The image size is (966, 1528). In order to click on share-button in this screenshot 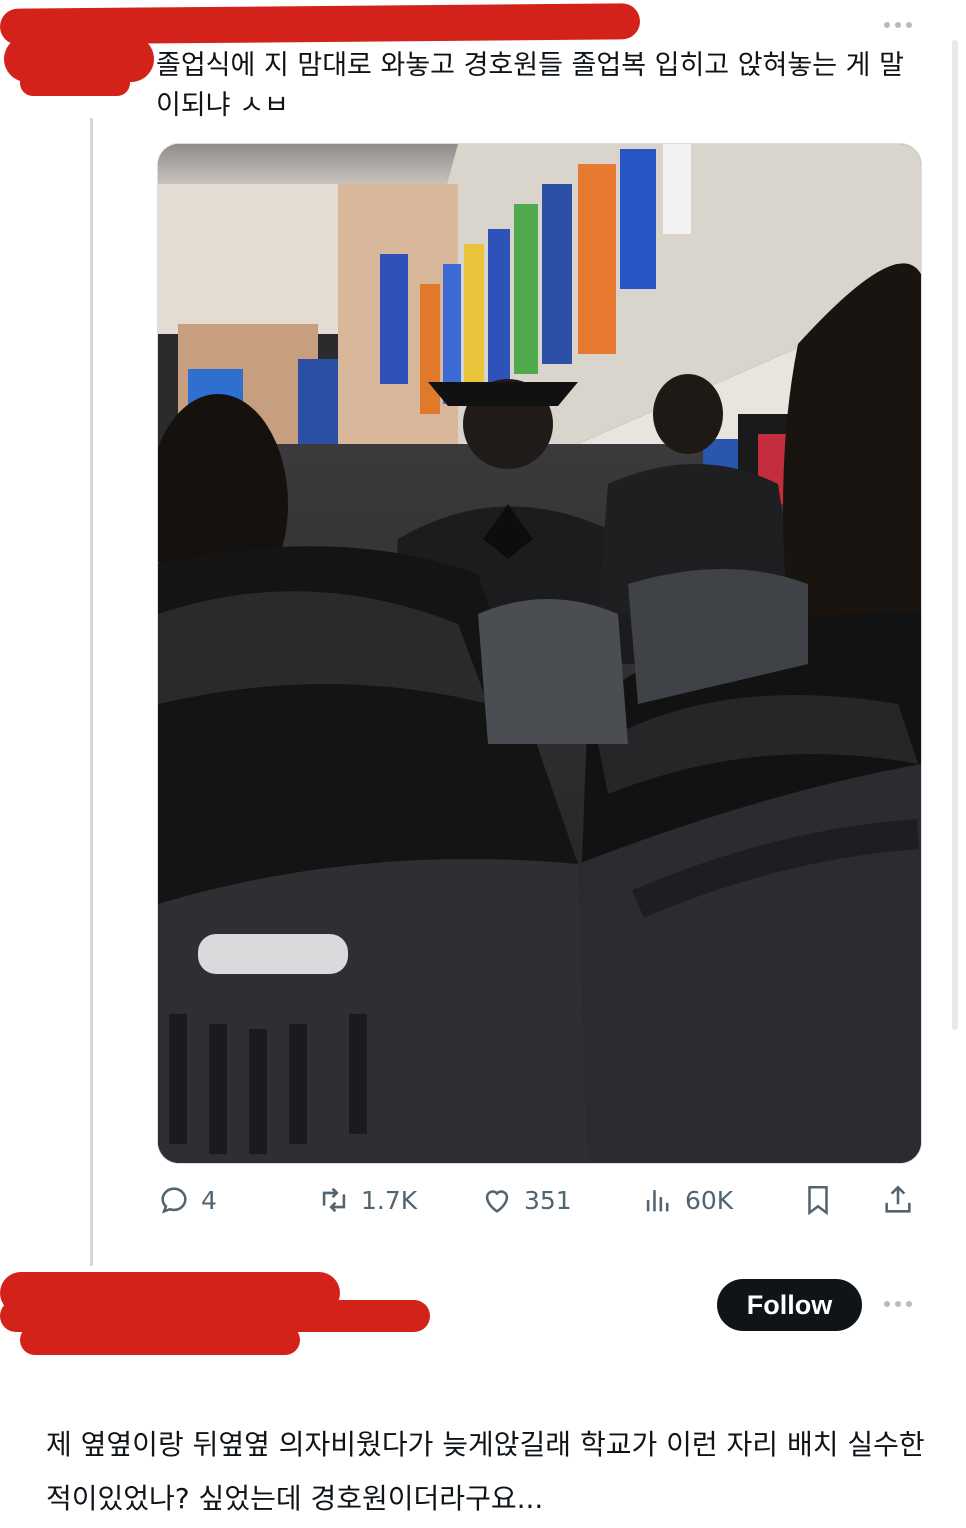, I will do `click(898, 1200)`.